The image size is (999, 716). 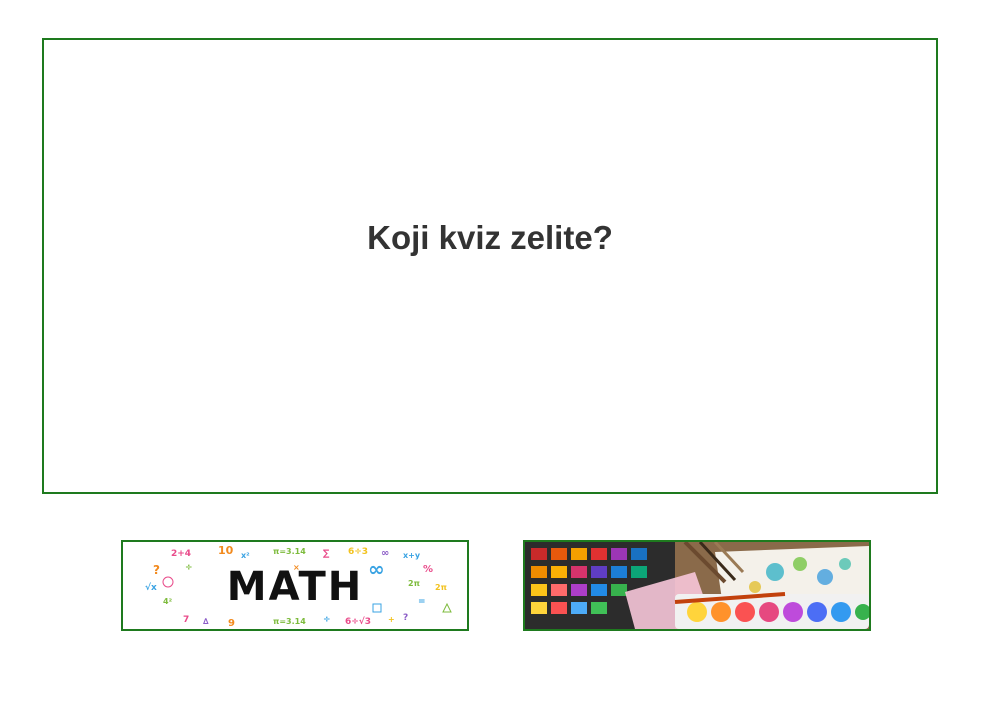 What do you see at coordinates (168, 601) in the screenshot?
I see `svg-text: 4²` at bounding box center [168, 601].